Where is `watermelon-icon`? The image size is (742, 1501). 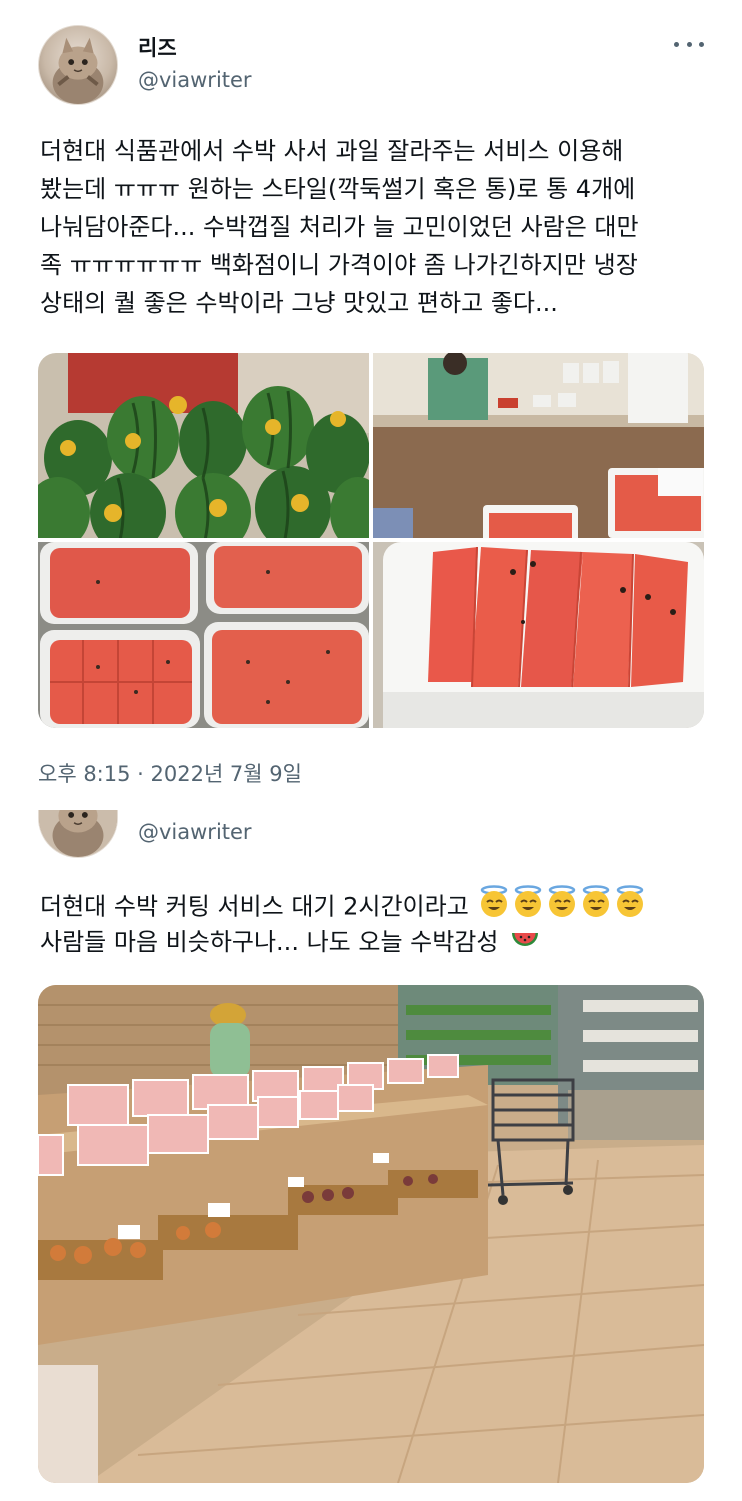
watermelon-icon is located at coordinates (525, 943).